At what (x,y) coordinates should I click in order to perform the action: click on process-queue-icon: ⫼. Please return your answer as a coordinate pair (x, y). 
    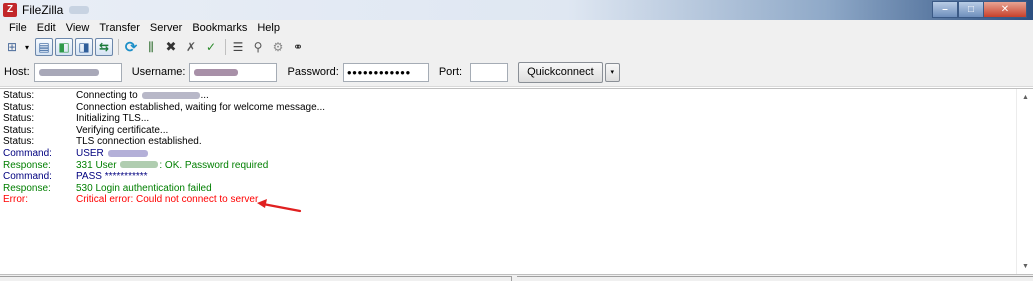
    Looking at the image, I should click on (151, 47).